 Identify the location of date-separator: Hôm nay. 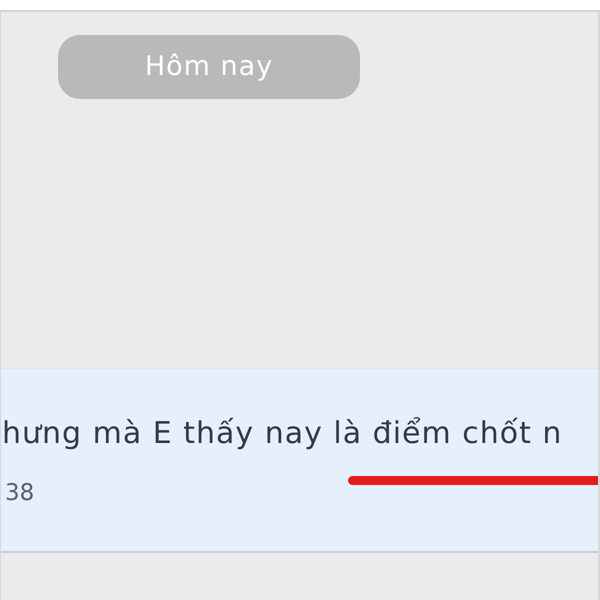
(209, 67).